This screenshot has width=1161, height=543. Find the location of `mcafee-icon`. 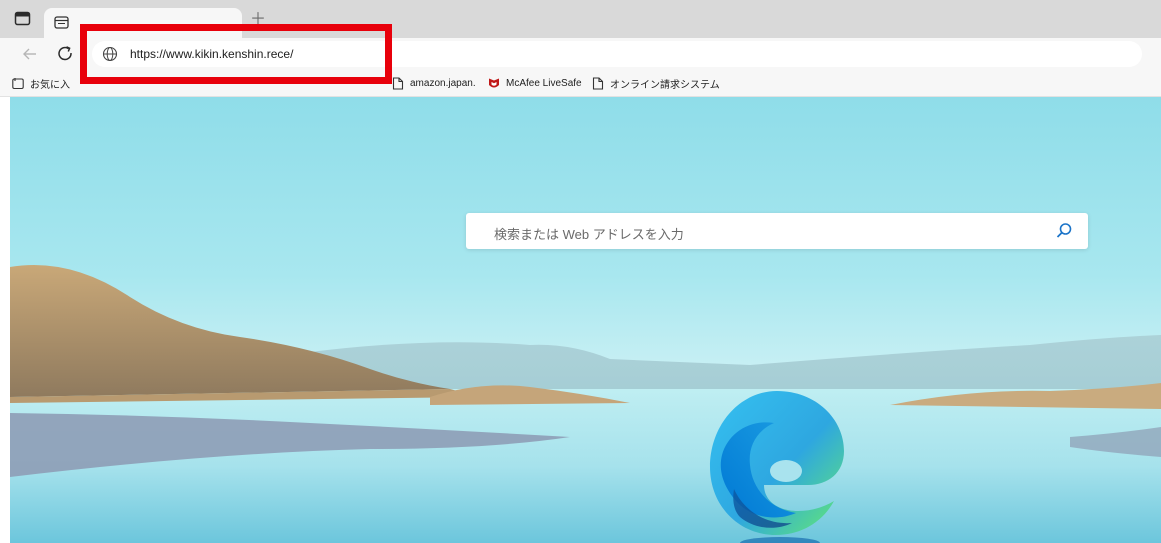

mcafee-icon is located at coordinates (494, 83).